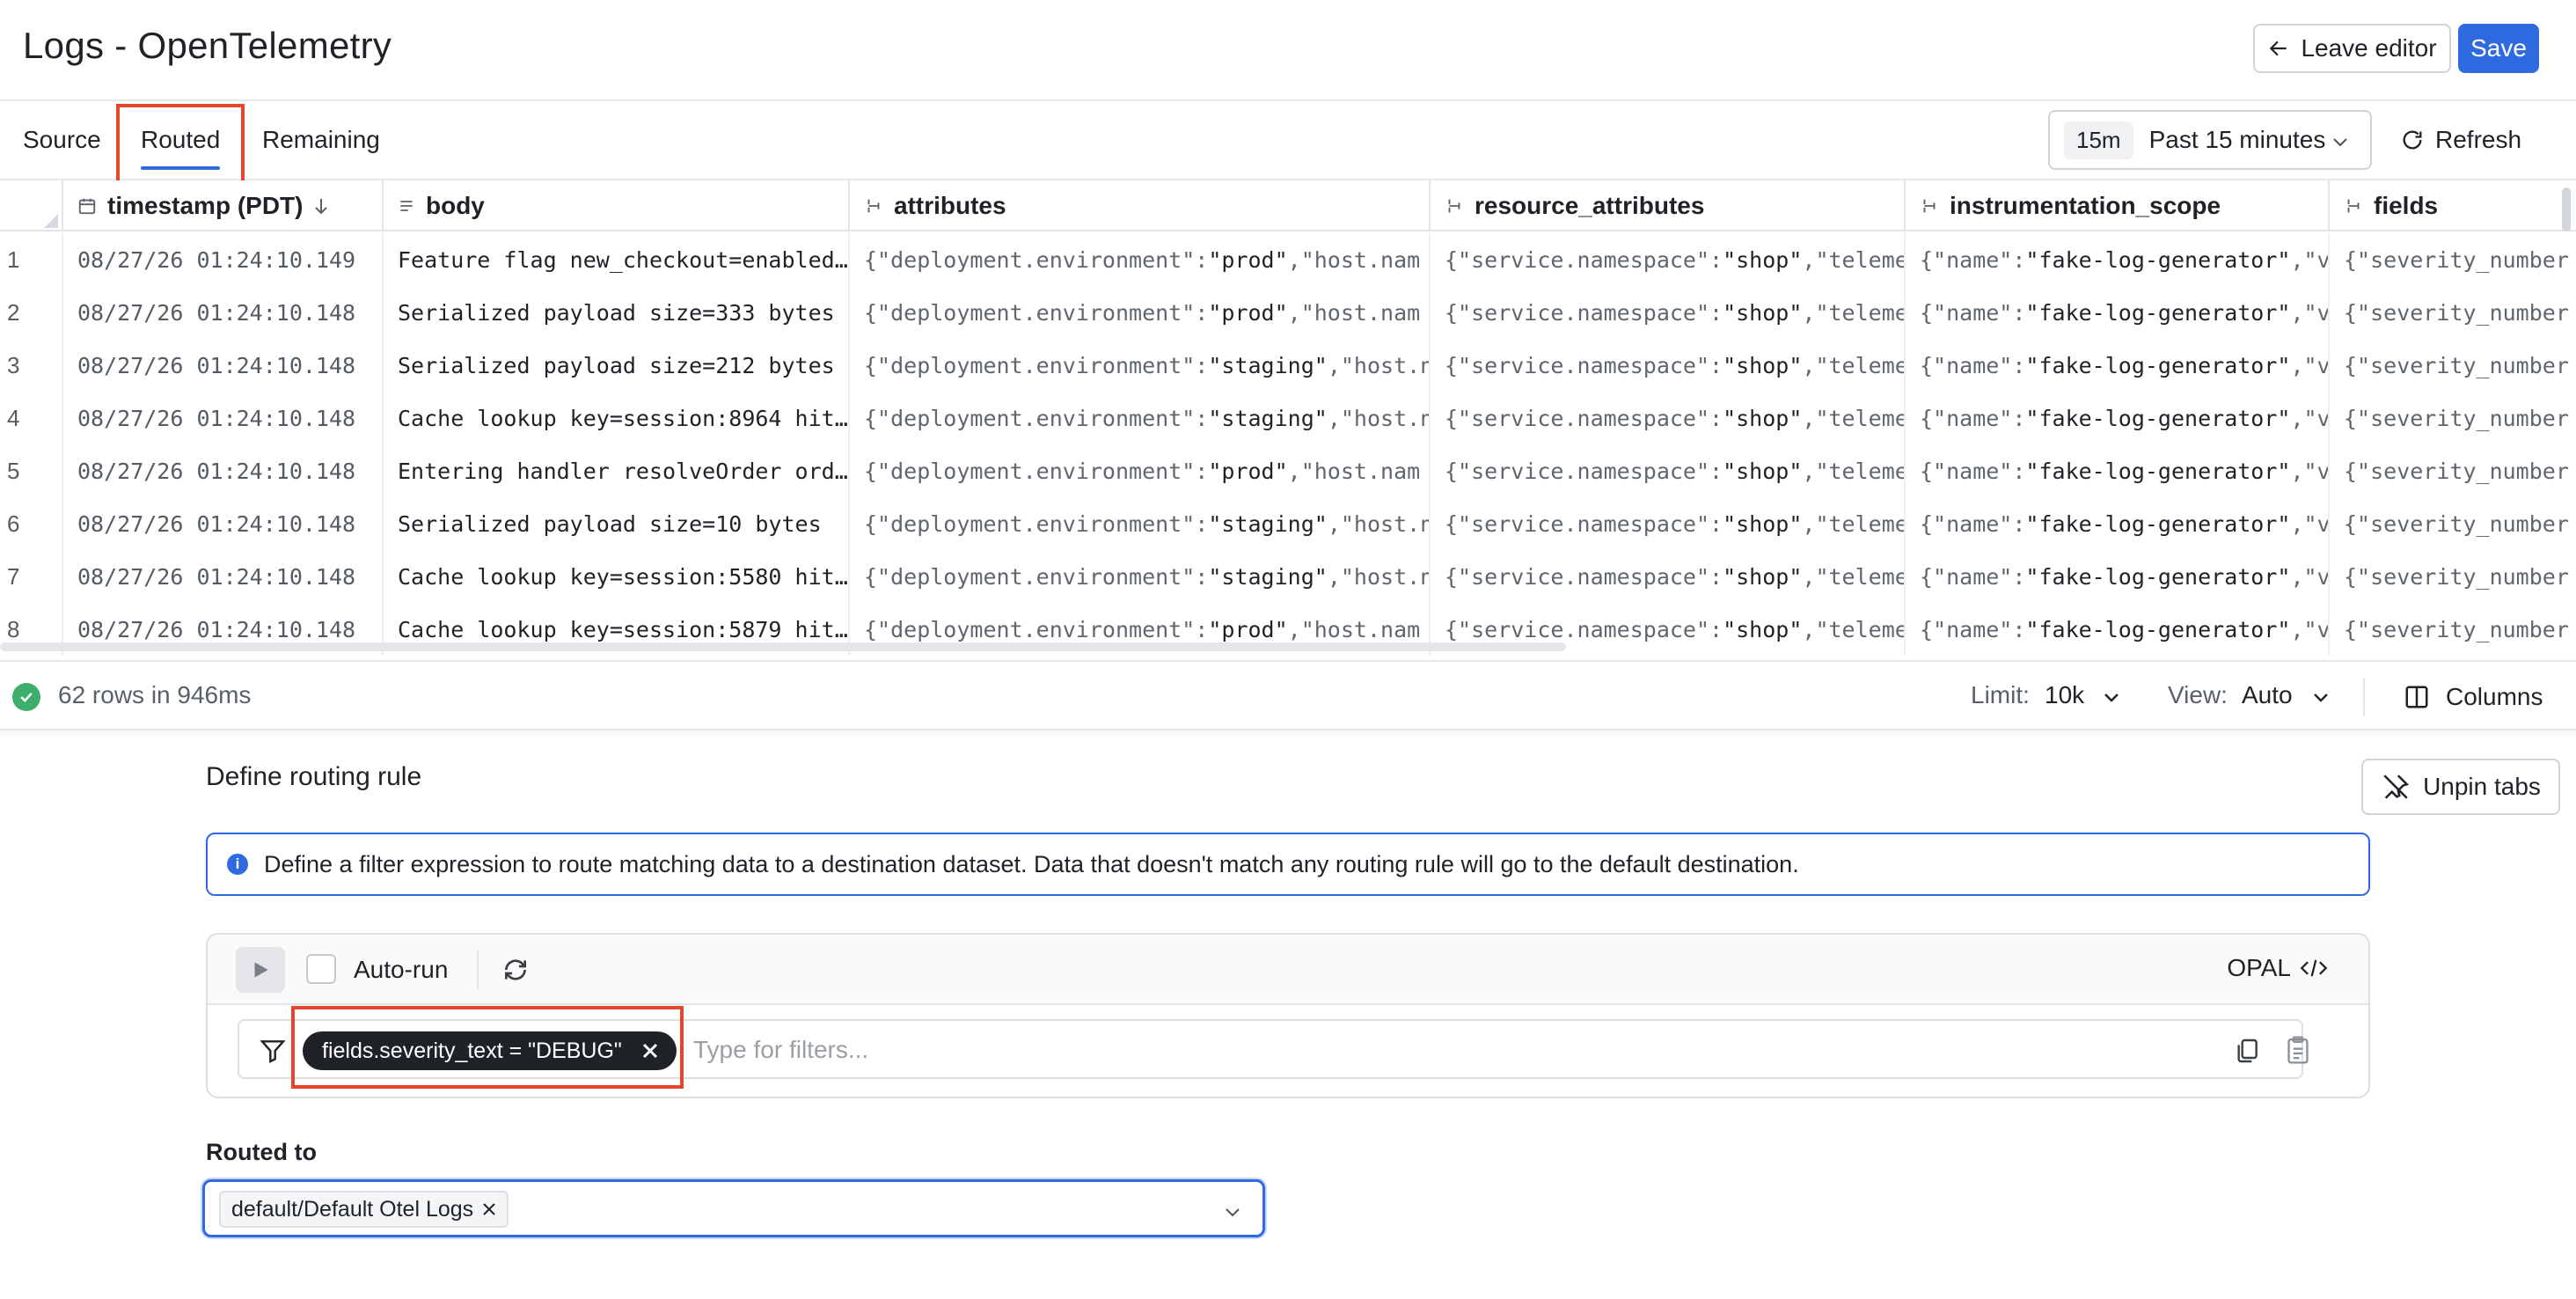  I want to click on tab-remaining: Remaining, so click(321, 140).